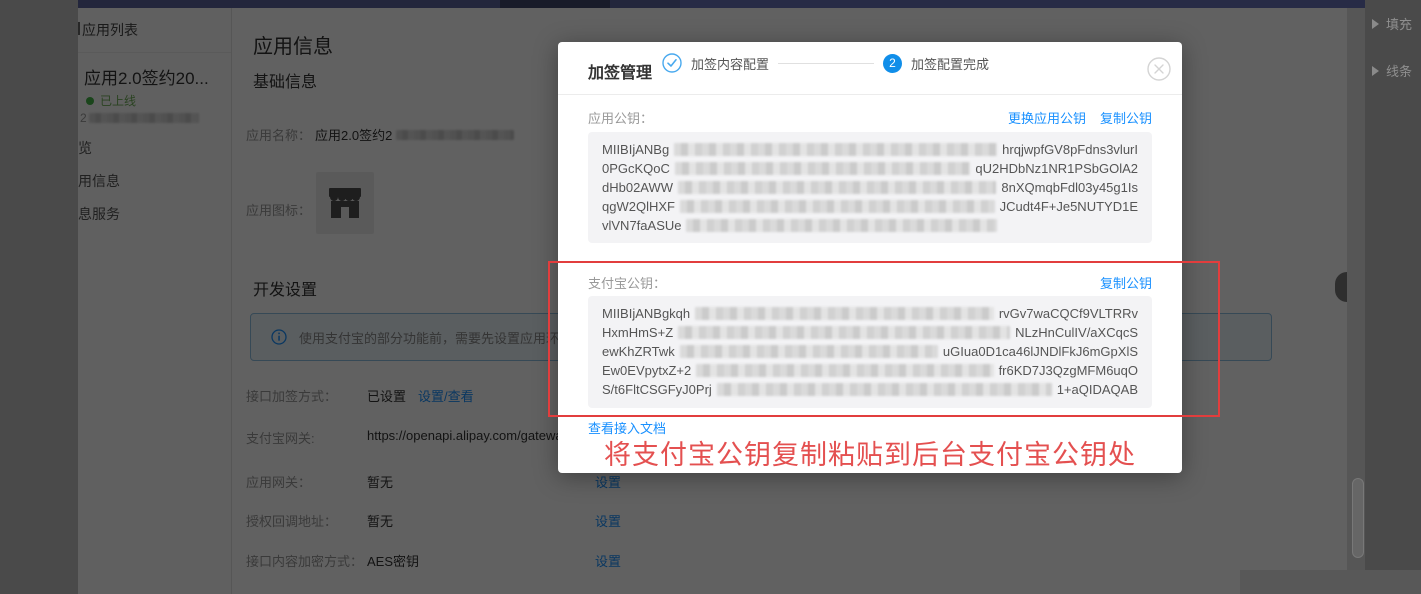 The width and height of the screenshot is (1421, 594). Describe the element at coordinates (884, 339) in the screenshot. I see `red-highlight-rect` at that location.